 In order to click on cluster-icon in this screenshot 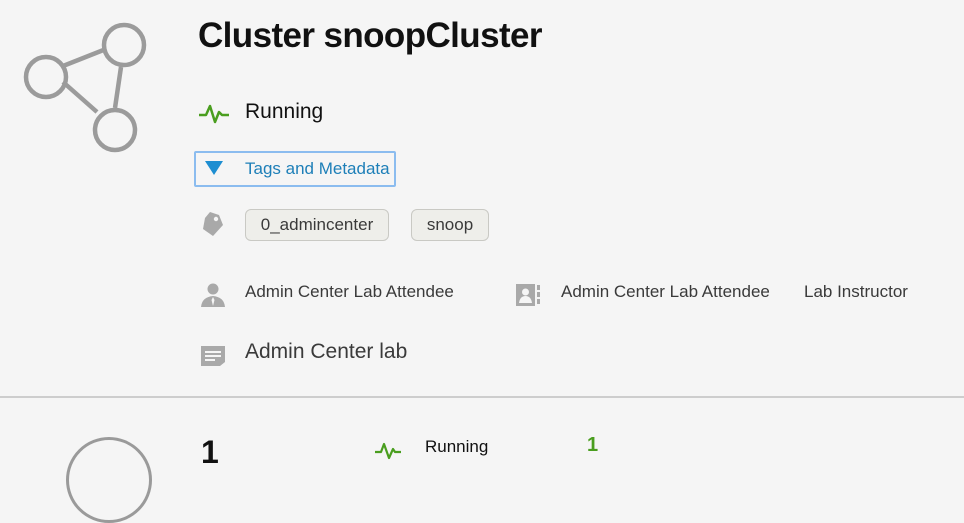, I will do `click(85, 87)`.